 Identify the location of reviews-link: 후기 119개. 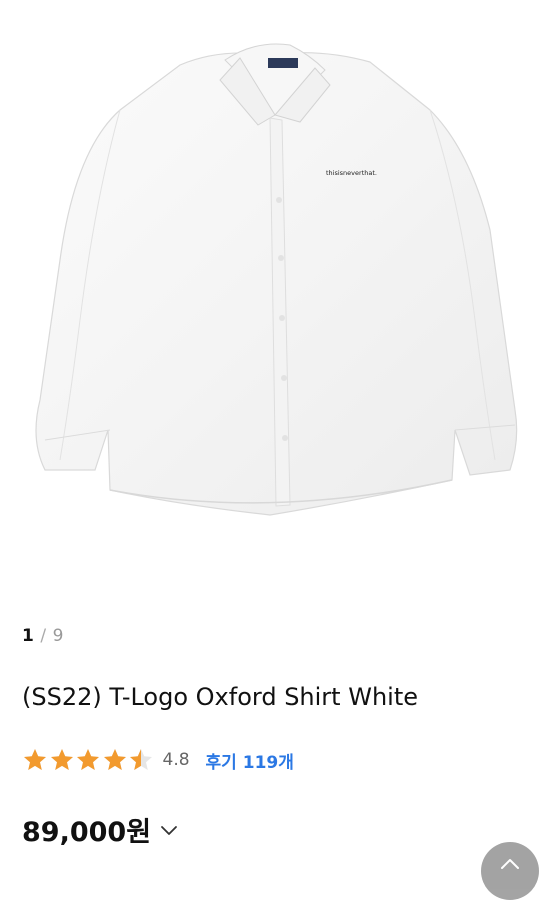
(250, 760).